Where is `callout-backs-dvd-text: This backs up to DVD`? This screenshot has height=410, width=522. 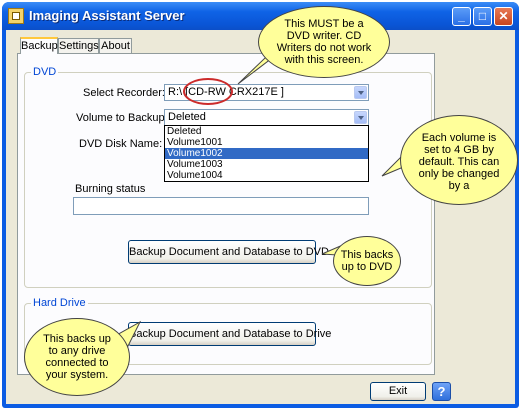 callout-backs-dvd-text: This backs up to DVD is located at coordinates (367, 261).